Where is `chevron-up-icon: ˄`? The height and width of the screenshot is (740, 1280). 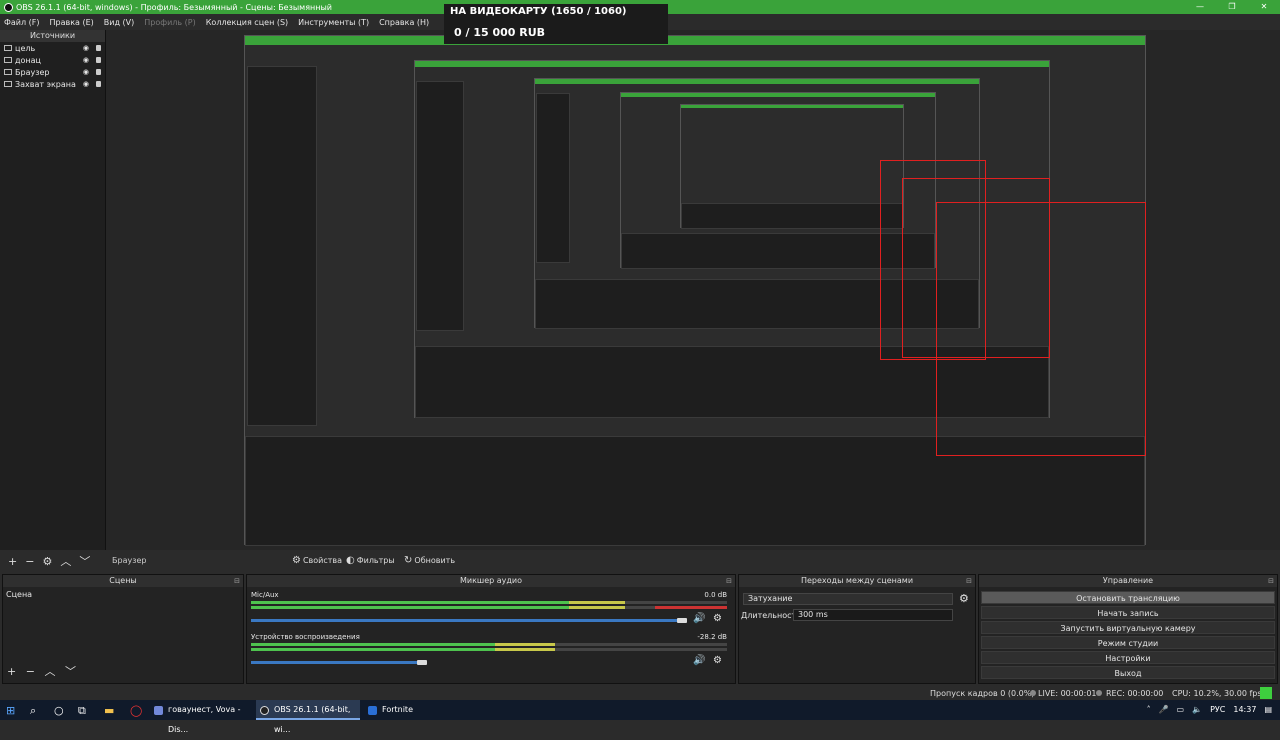 chevron-up-icon: ˄ is located at coordinates (1149, 710).